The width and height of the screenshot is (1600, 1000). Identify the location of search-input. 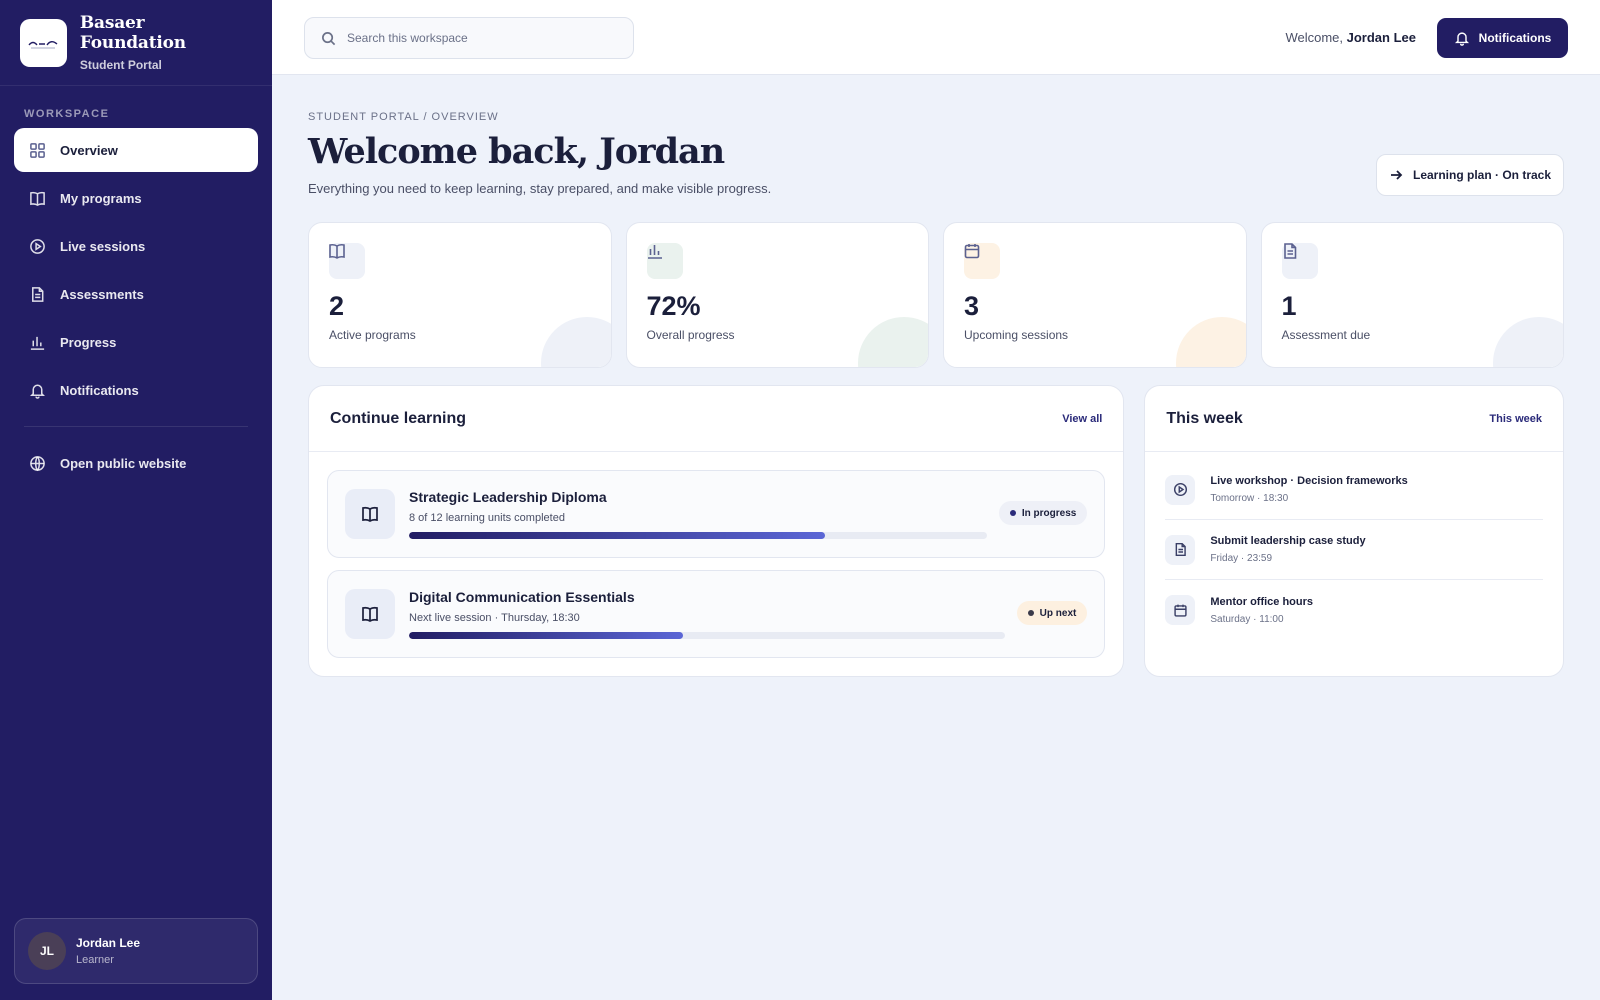
(472, 38).